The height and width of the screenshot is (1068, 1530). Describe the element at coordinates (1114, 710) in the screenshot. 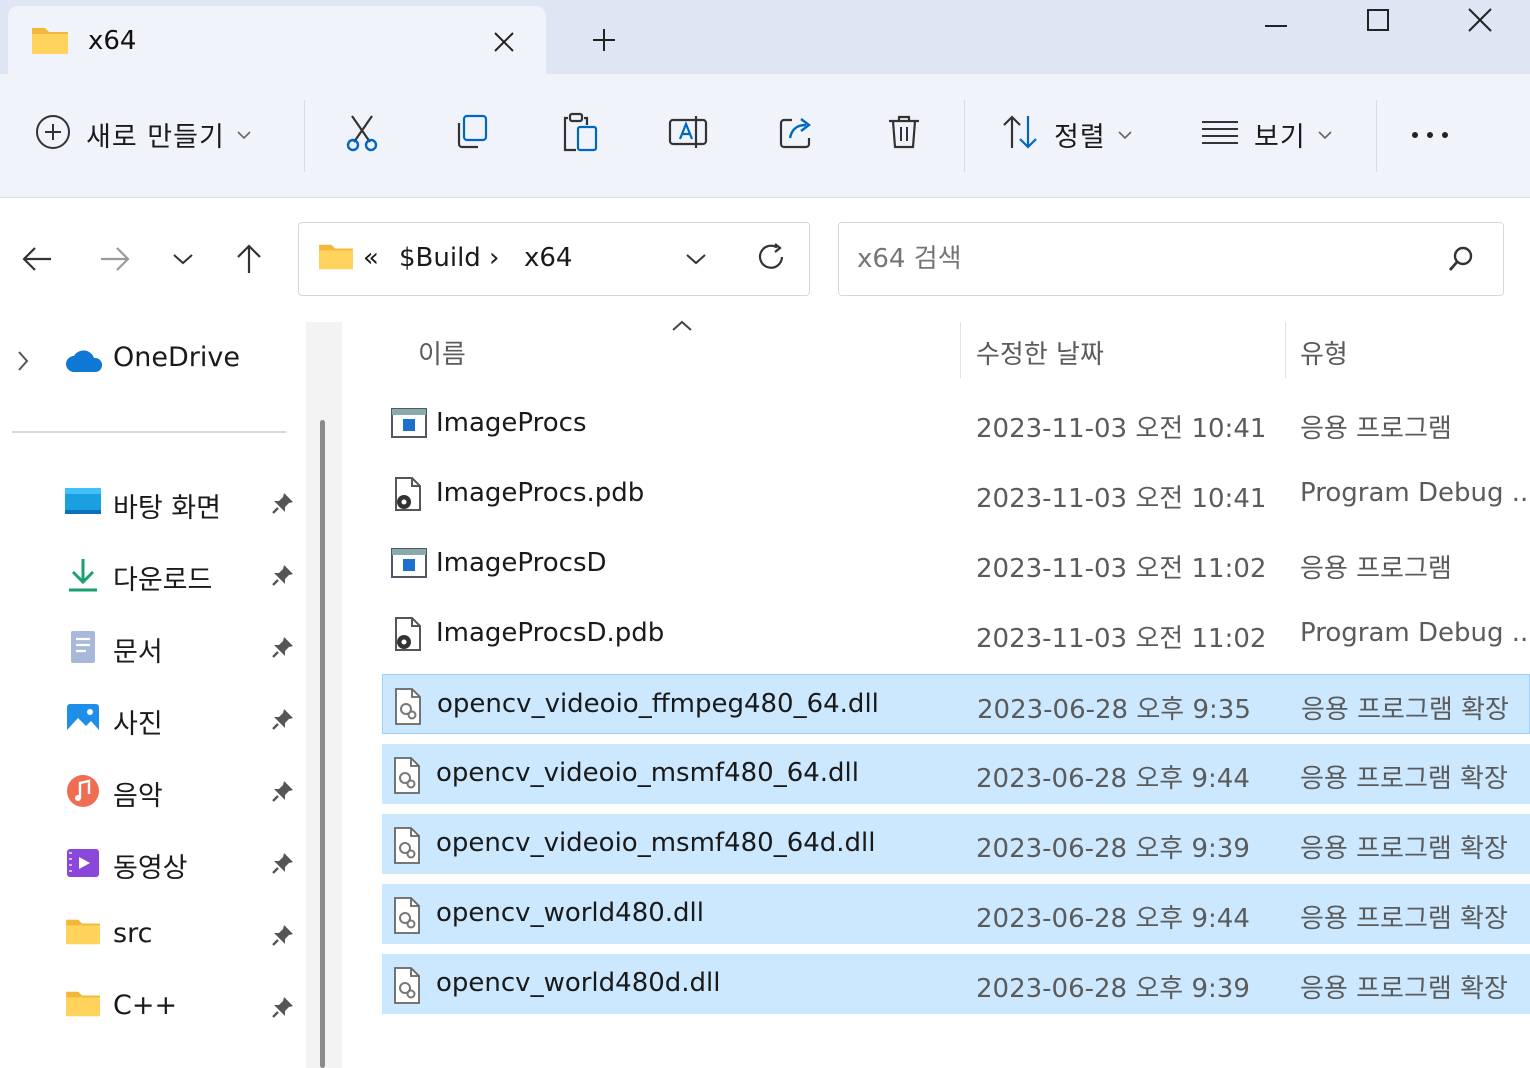

I see `file-date: 2023-06-28 오후 9:35` at that location.